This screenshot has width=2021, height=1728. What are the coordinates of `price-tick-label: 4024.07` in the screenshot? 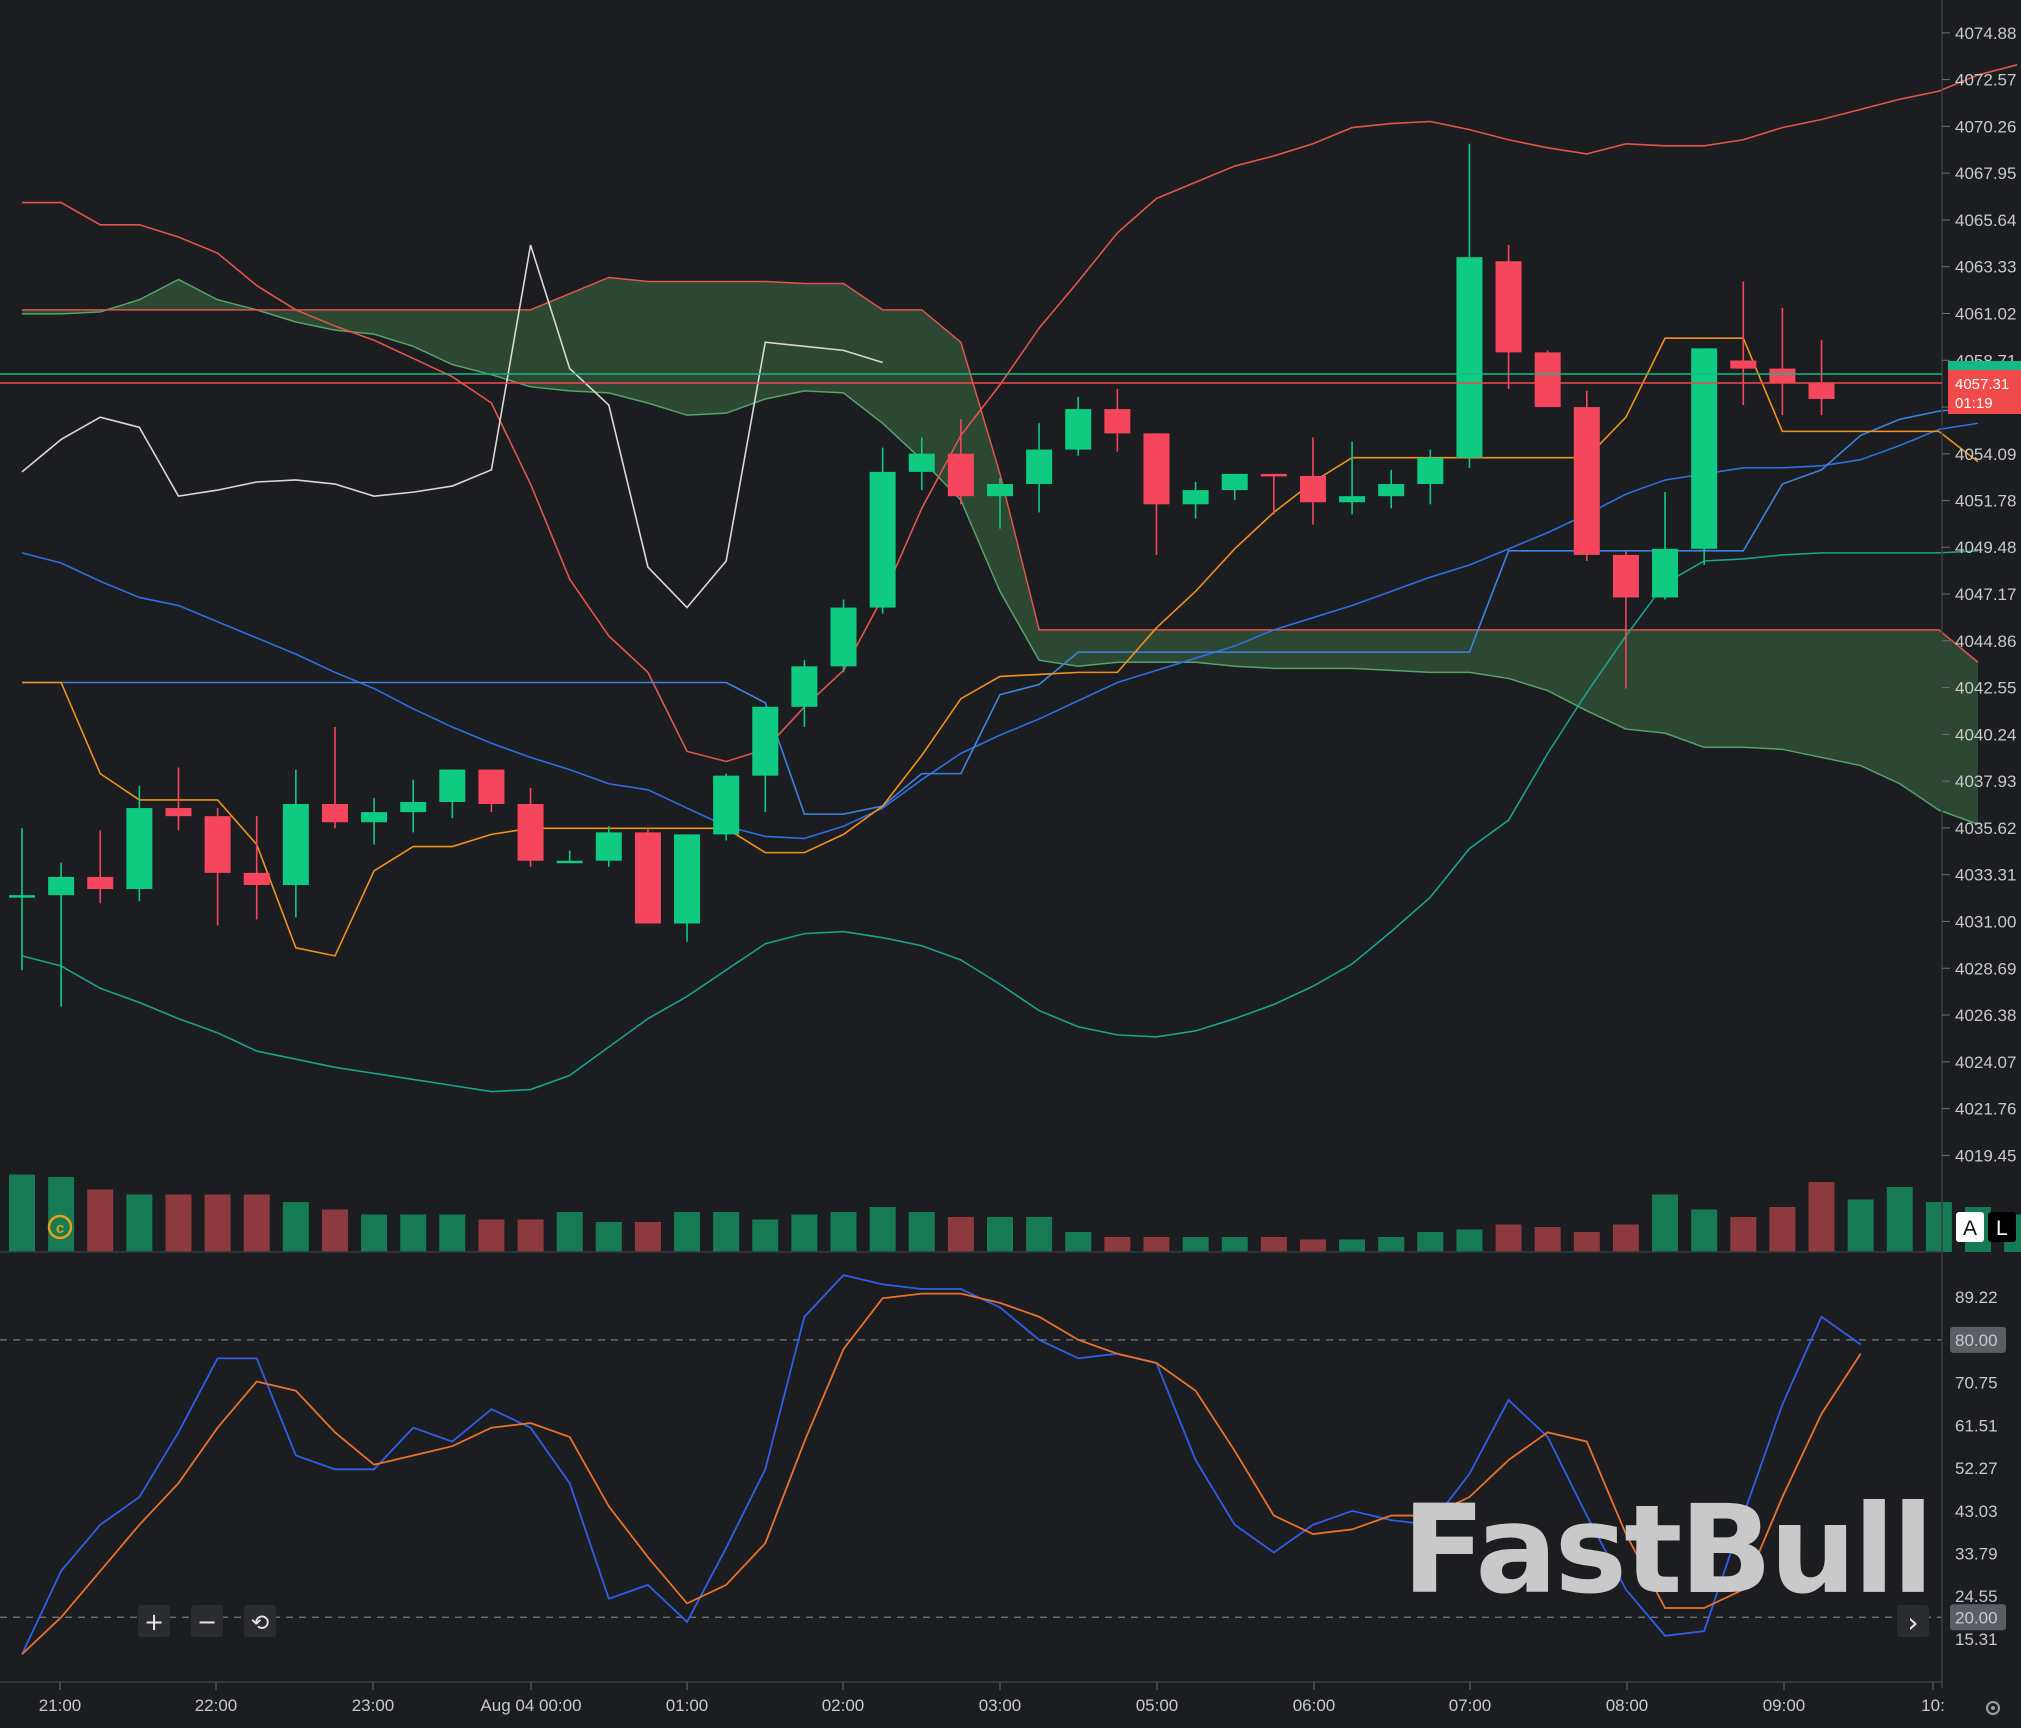 It's located at (1985, 1062).